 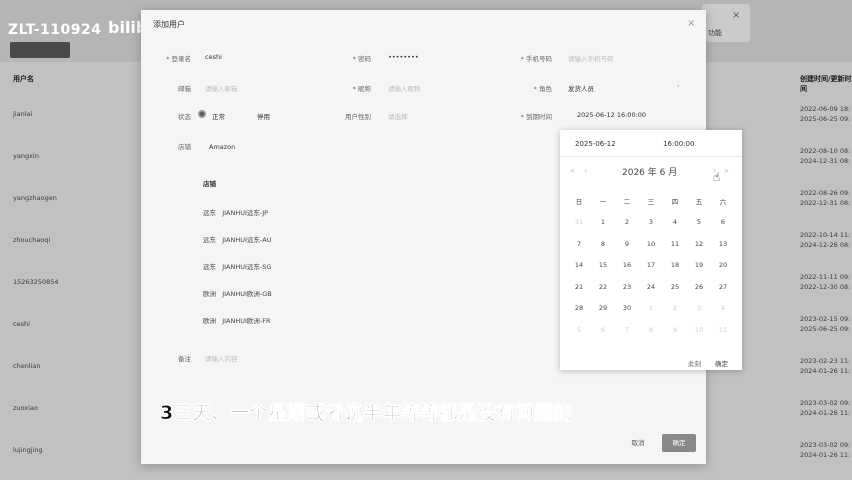 What do you see at coordinates (699, 265) in the screenshot?
I see `calendar-day-cell: 19` at bounding box center [699, 265].